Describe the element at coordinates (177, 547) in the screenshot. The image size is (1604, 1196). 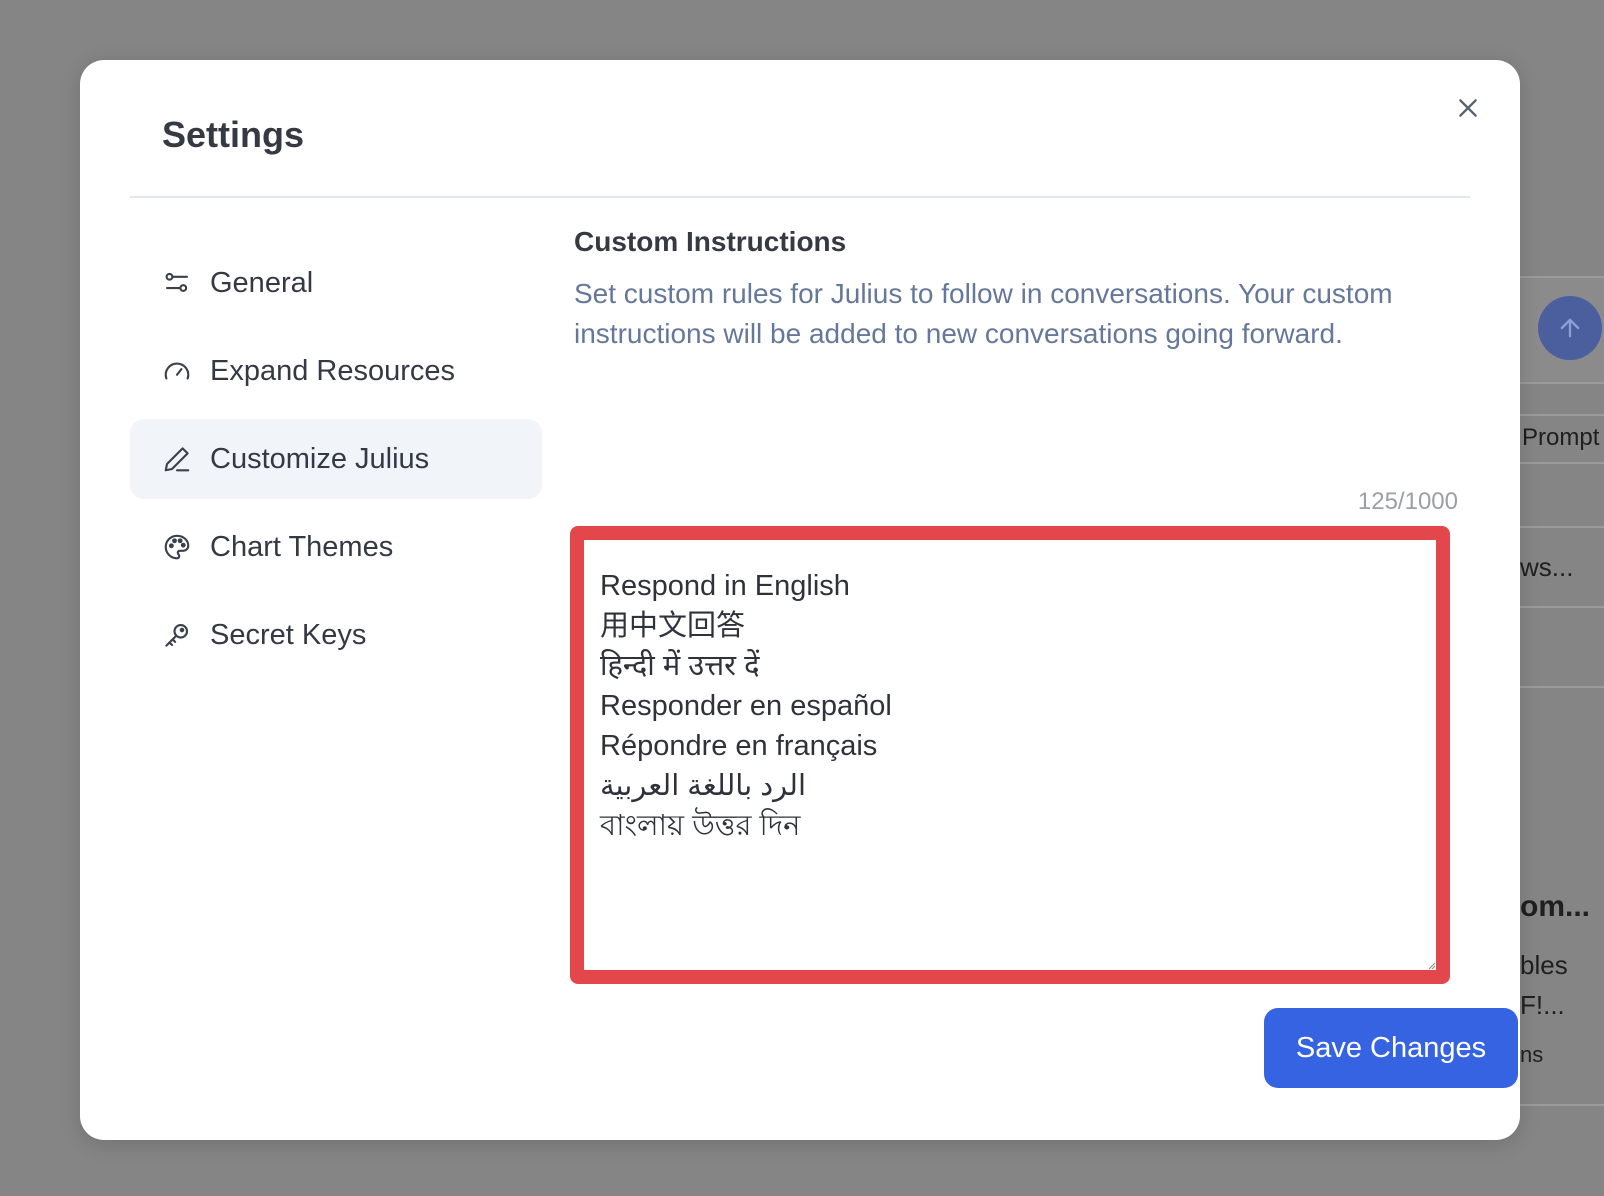
I see `palette-icon` at that location.